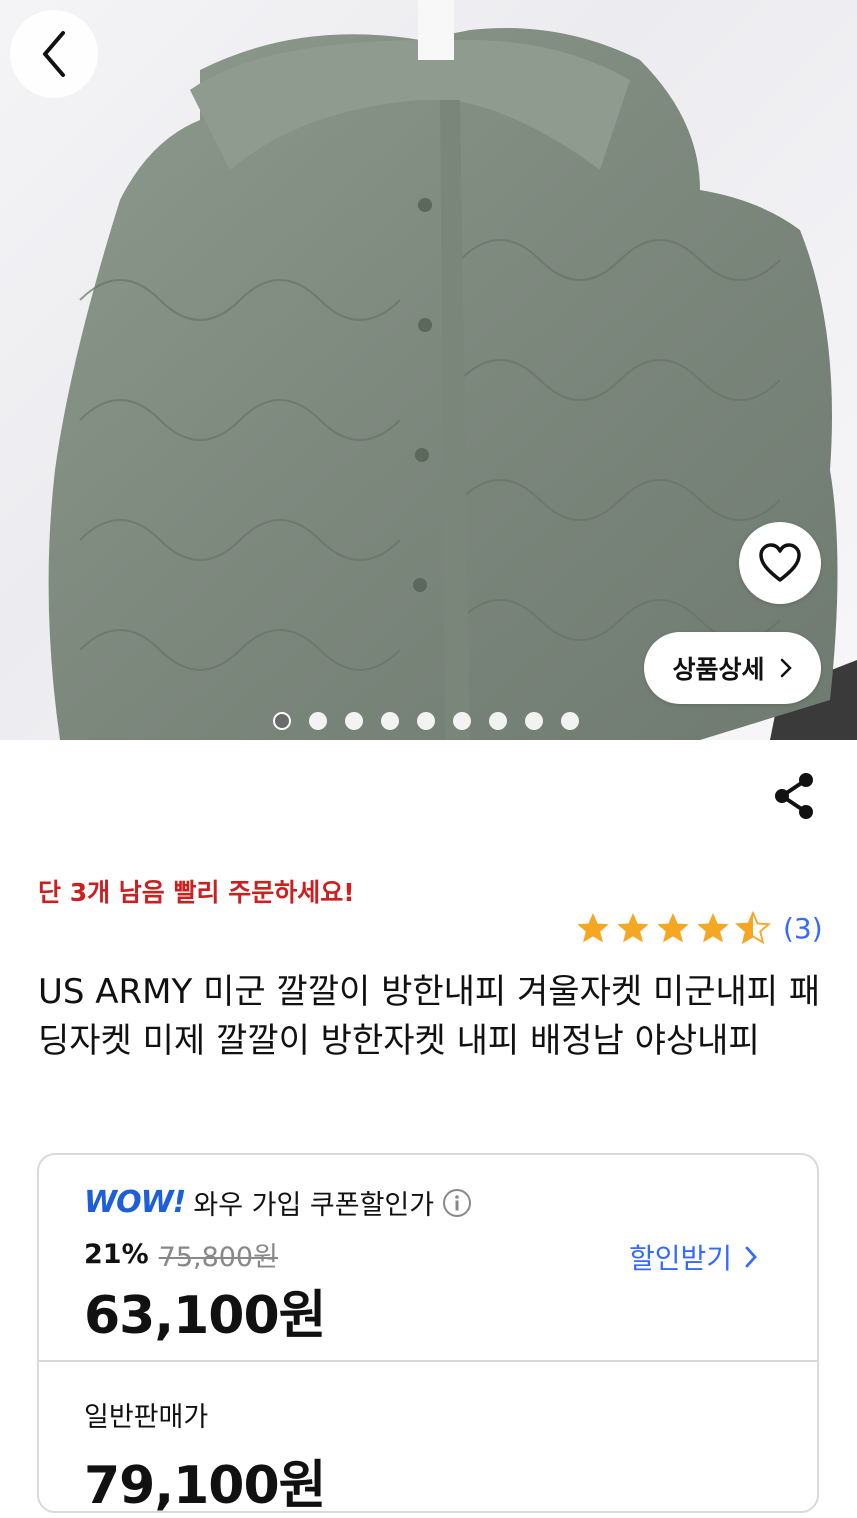  I want to click on back-button, so click(54, 54).